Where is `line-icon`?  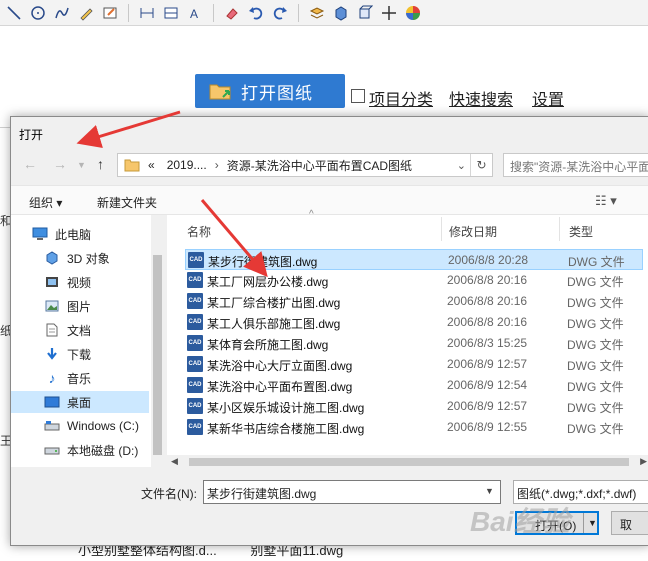
line-icon is located at coordinates (14, 13).